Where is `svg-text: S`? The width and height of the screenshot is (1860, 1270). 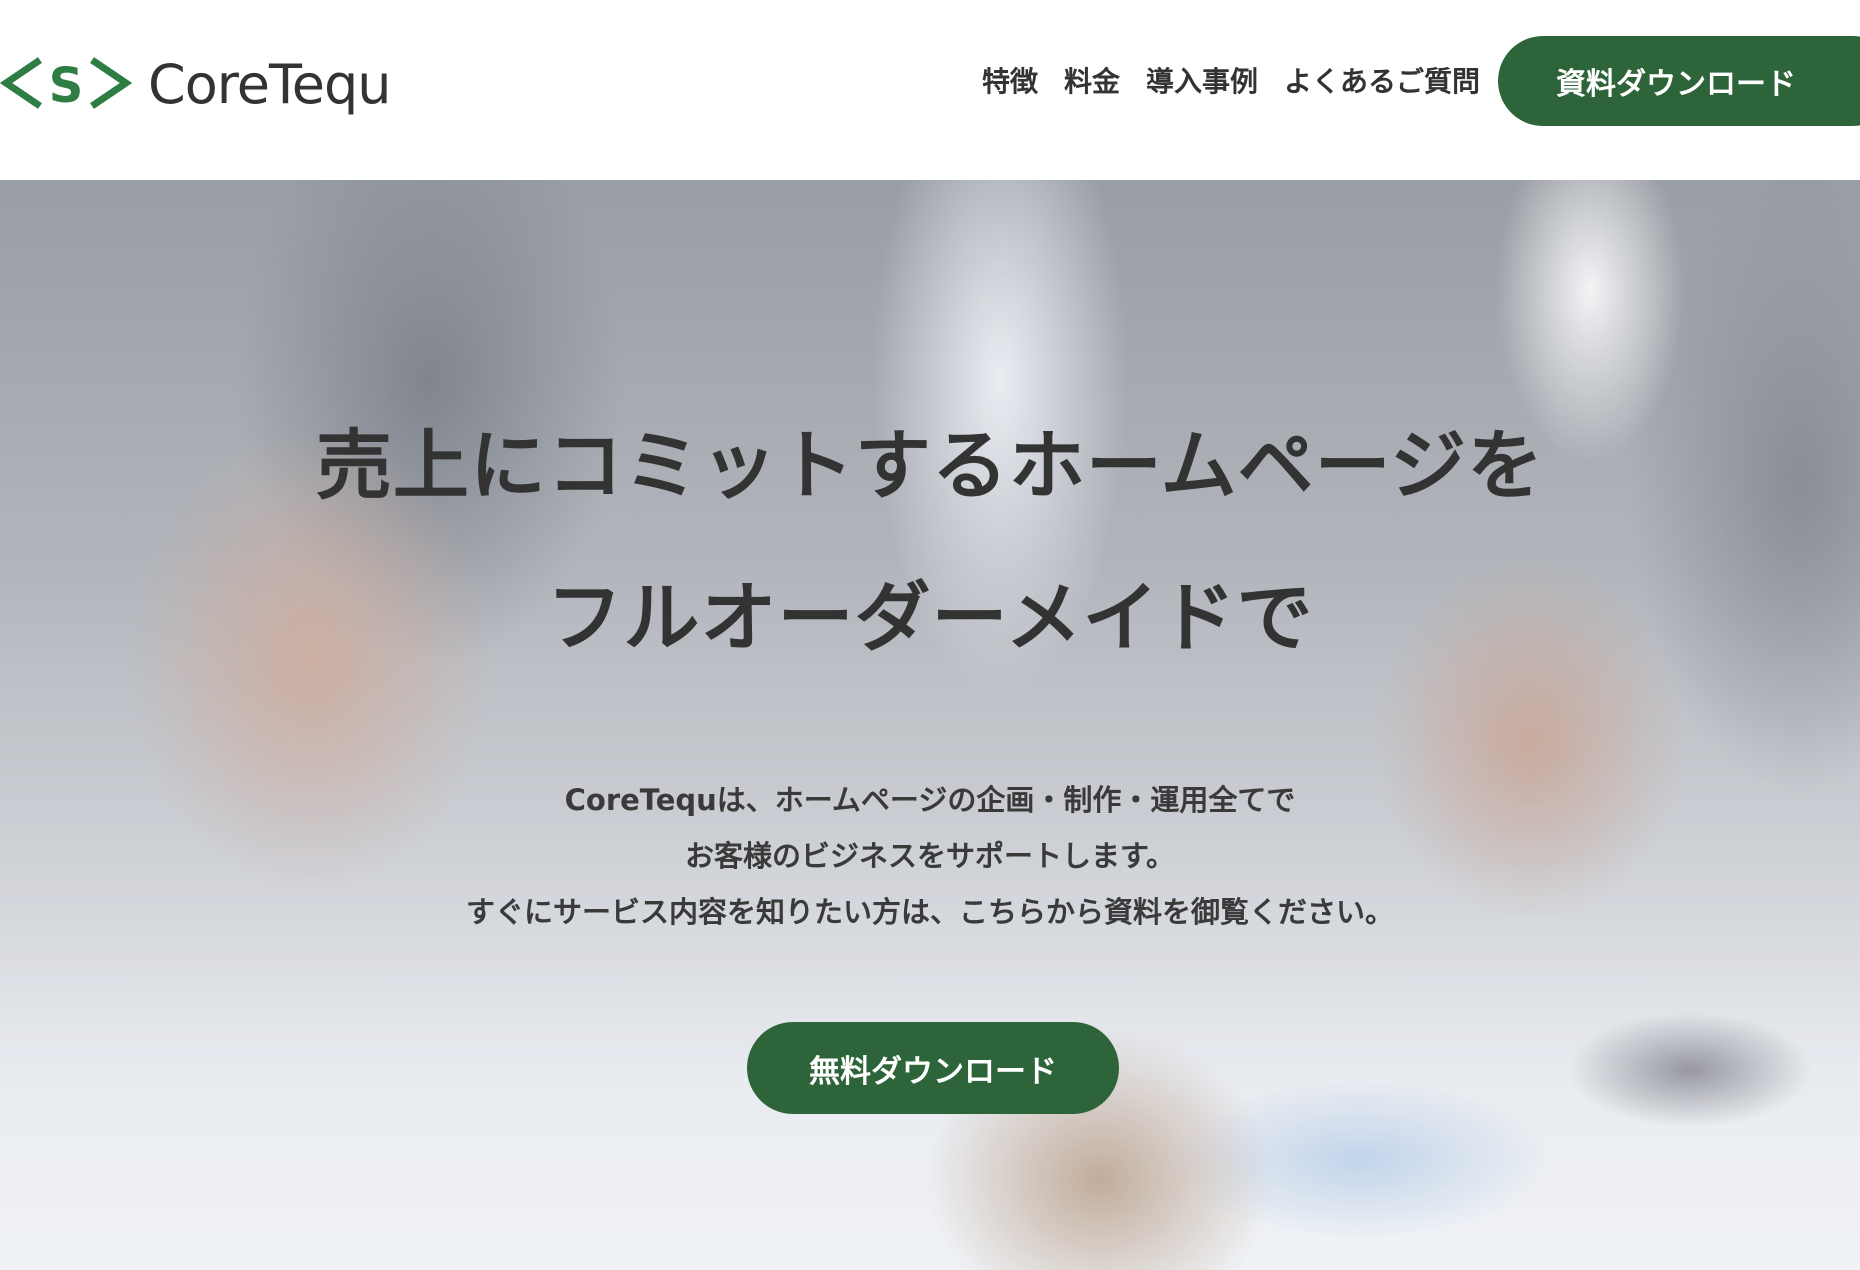
svg-text: S is located at coordinates (66, 86).